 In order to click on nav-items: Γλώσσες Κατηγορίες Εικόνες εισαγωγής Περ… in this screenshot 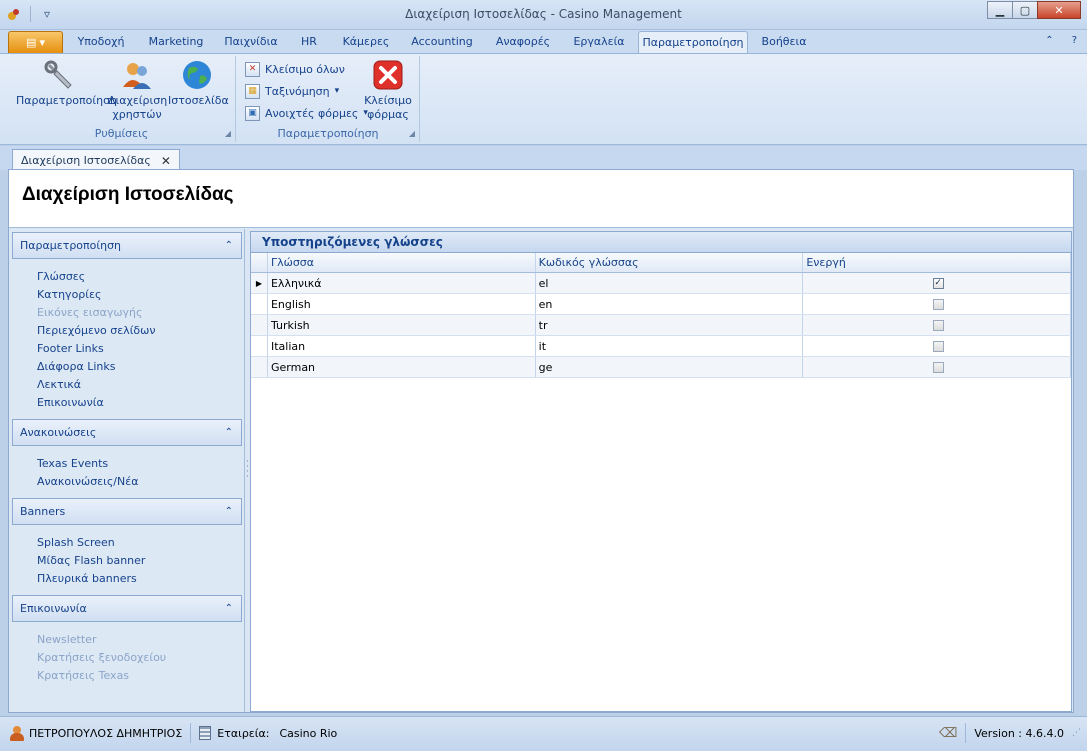, I will do `click(127, 335)`.